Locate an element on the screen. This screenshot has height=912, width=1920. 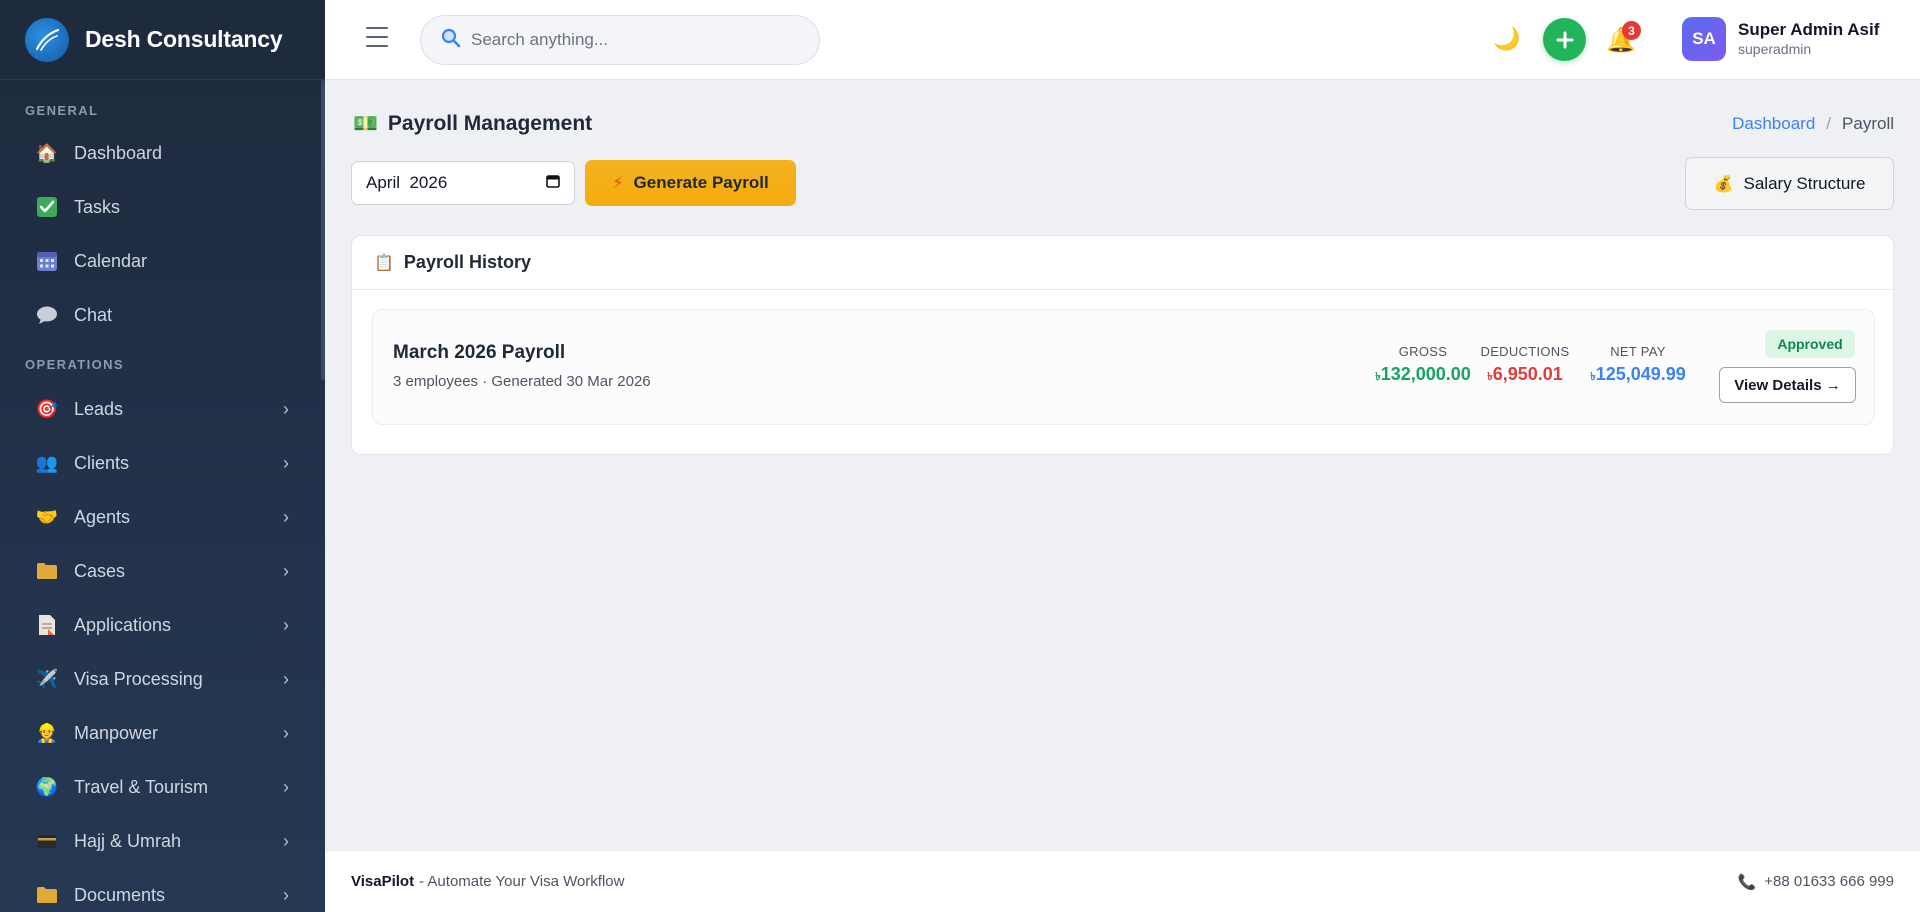
sidebar-item-applications: Applications › is located at coordinates (162, 625).